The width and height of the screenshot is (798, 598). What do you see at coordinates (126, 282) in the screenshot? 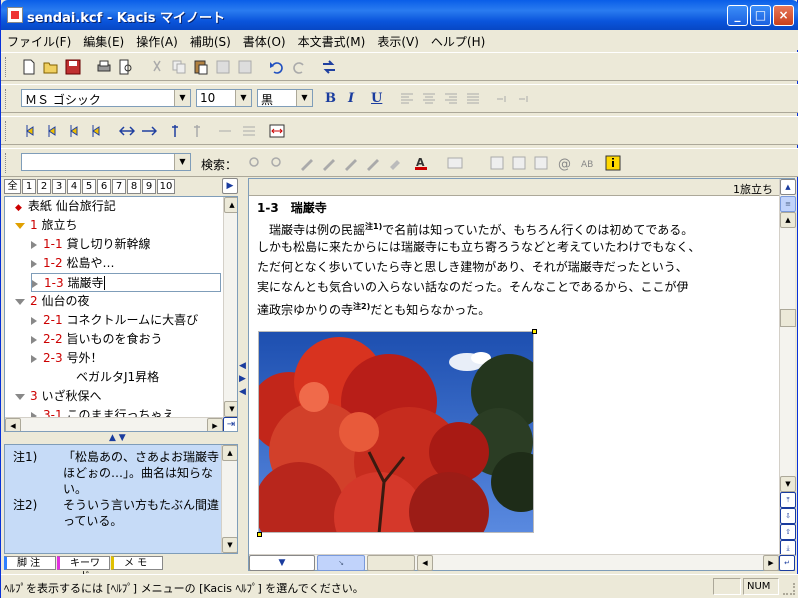
I see `tree-node-1-3: 1-3 瑞巌寺` at bounding box center [126, 282].